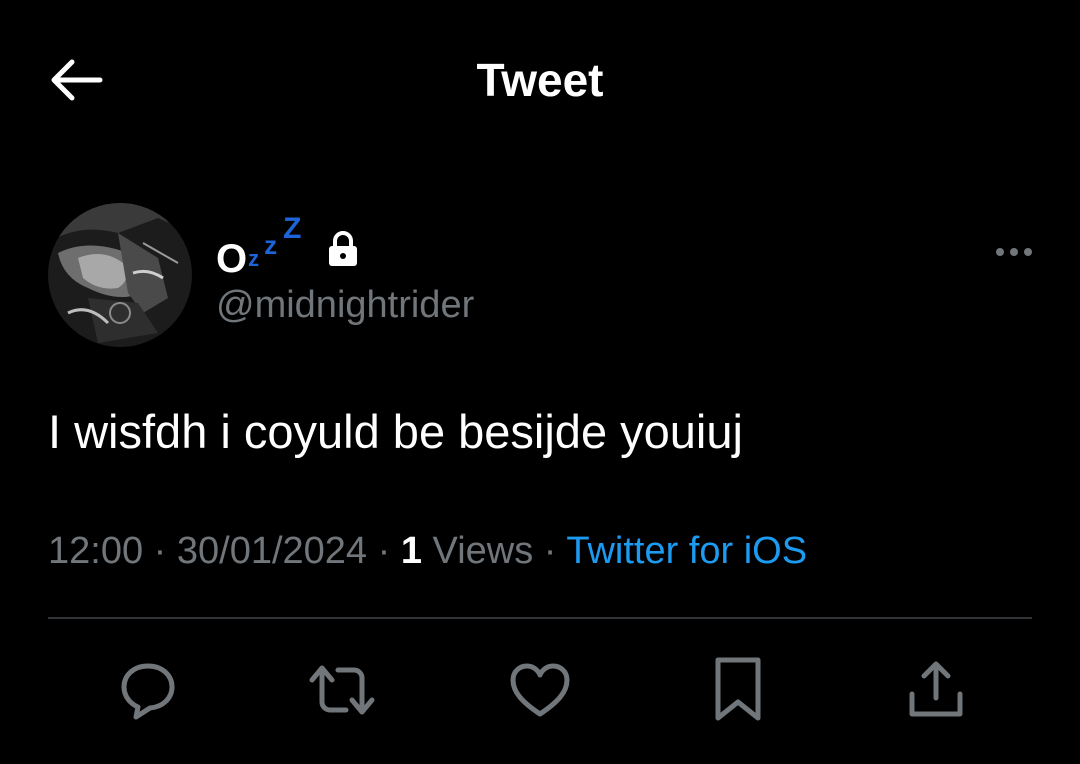 Image resolution: width=1080 pixels, height=764 pixels. Describe the element at coordinates (343, 249) in the screenshot. I see `lock-icon` at that location.